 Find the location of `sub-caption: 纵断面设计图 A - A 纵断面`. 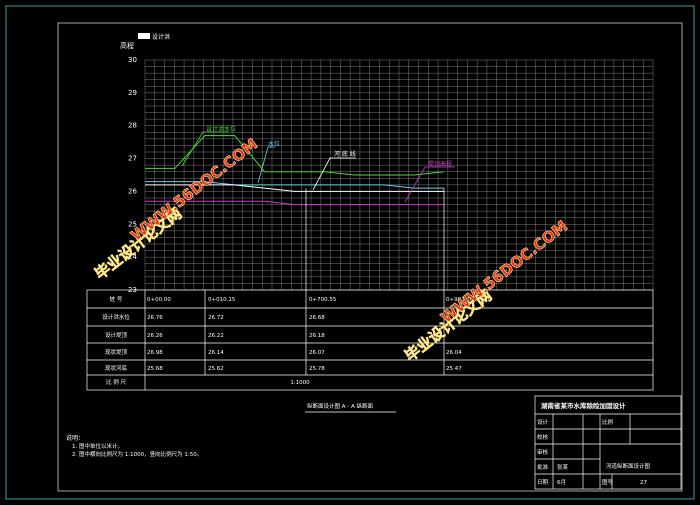

sub-caption: 纵断面设计图 A - A 纵断面 is located at coordinates (340, 406).